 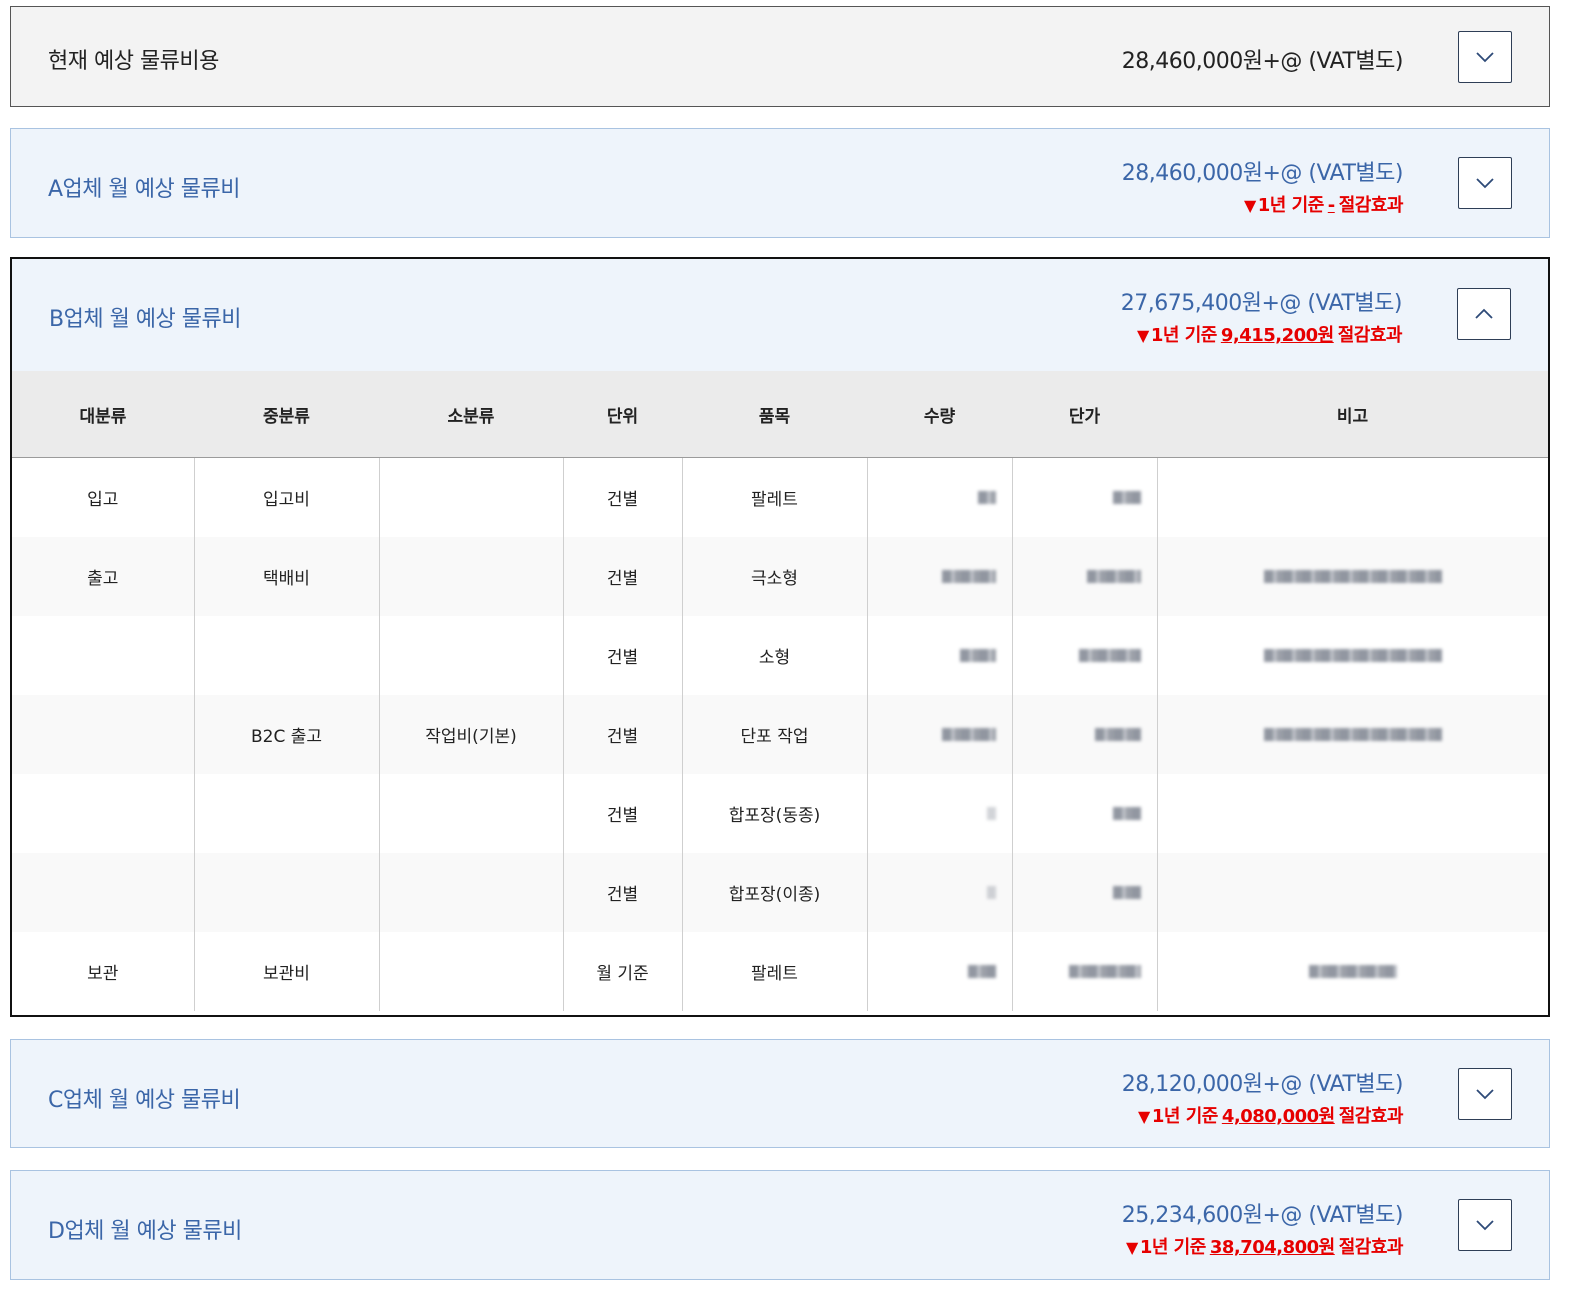 I want to click on col-header-mid: 중분류, so click(x=286, y=414).